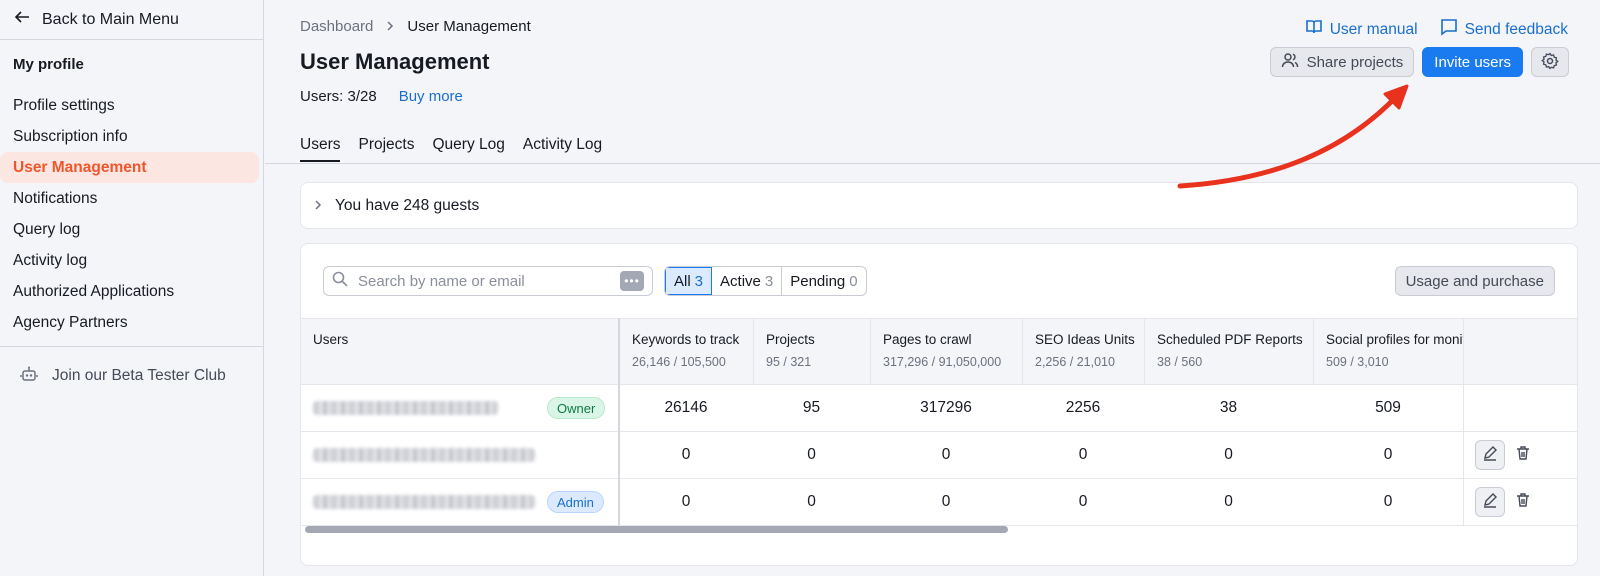  Describe the element at coordinates (469, 26) in the screenshot. I see `breadcrumb-current: User Management` at that location.